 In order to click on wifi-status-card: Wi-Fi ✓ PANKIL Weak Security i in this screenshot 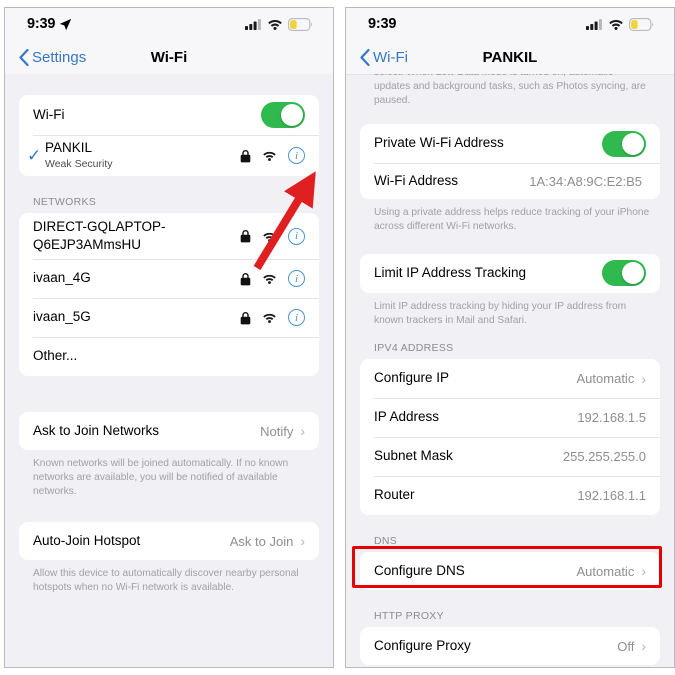, I will do `click(169, 135)`.